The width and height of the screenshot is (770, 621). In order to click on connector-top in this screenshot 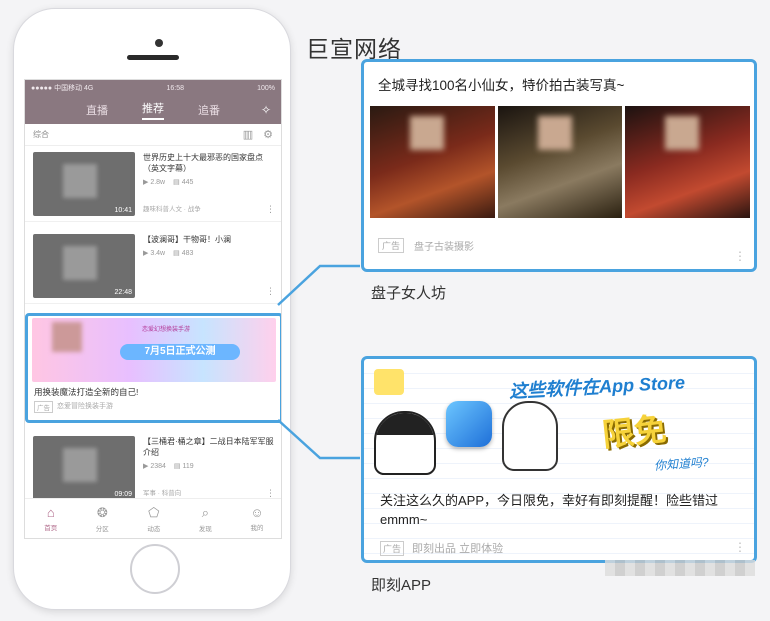, I will do `click(318, 285)`.